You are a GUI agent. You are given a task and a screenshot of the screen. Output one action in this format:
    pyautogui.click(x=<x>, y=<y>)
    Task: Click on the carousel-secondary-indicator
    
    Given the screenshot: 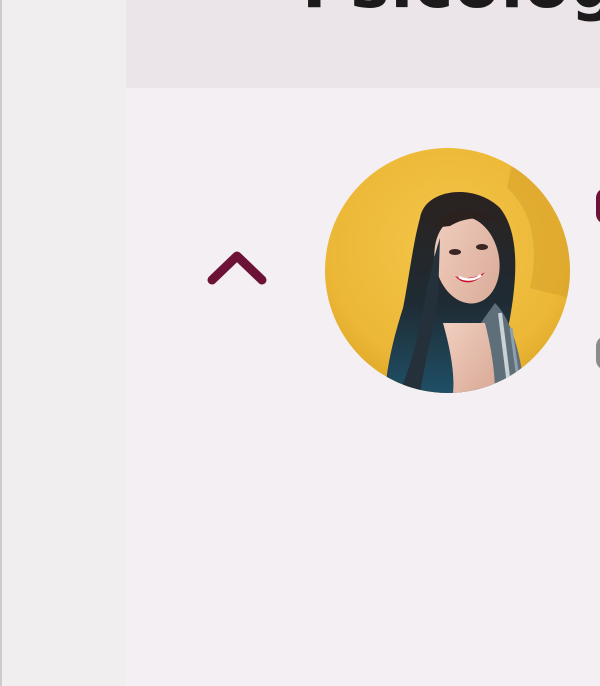 What is the action you would take?
    pyautogui.click(x=598, y=353)
    